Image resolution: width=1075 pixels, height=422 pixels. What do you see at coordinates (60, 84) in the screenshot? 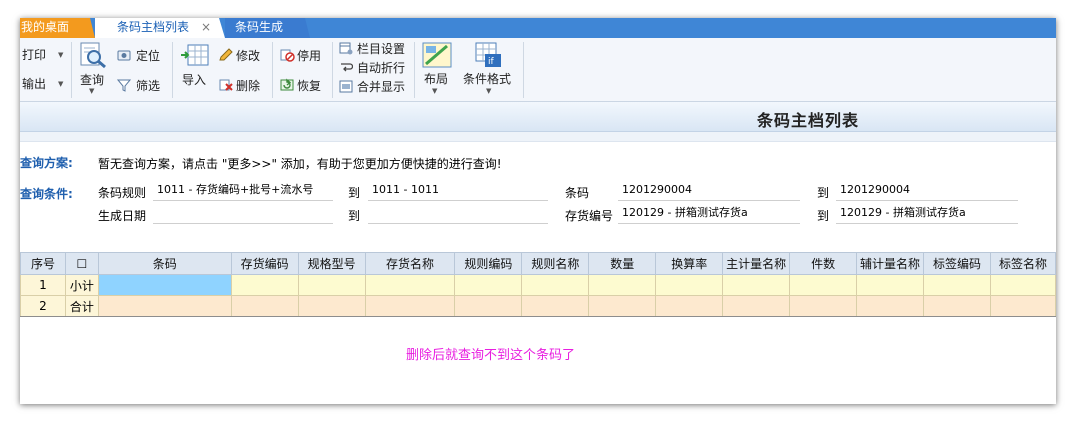
I see `export-dropdown-icon: ▼` at bounding box center [60, 84].